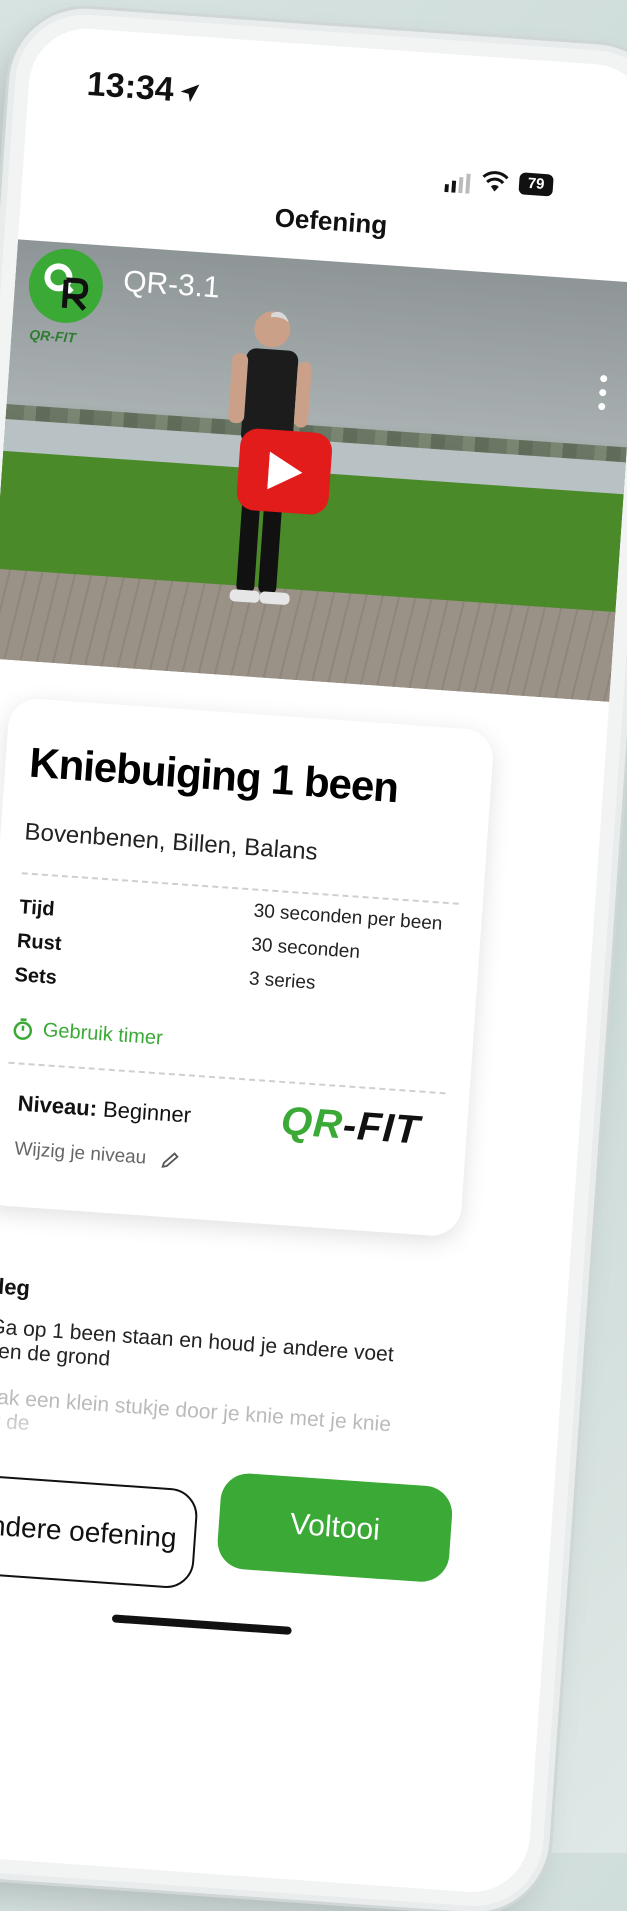 The image size is (627, 1911). I want to click on level-value: Beginner, so click(147, 1112).